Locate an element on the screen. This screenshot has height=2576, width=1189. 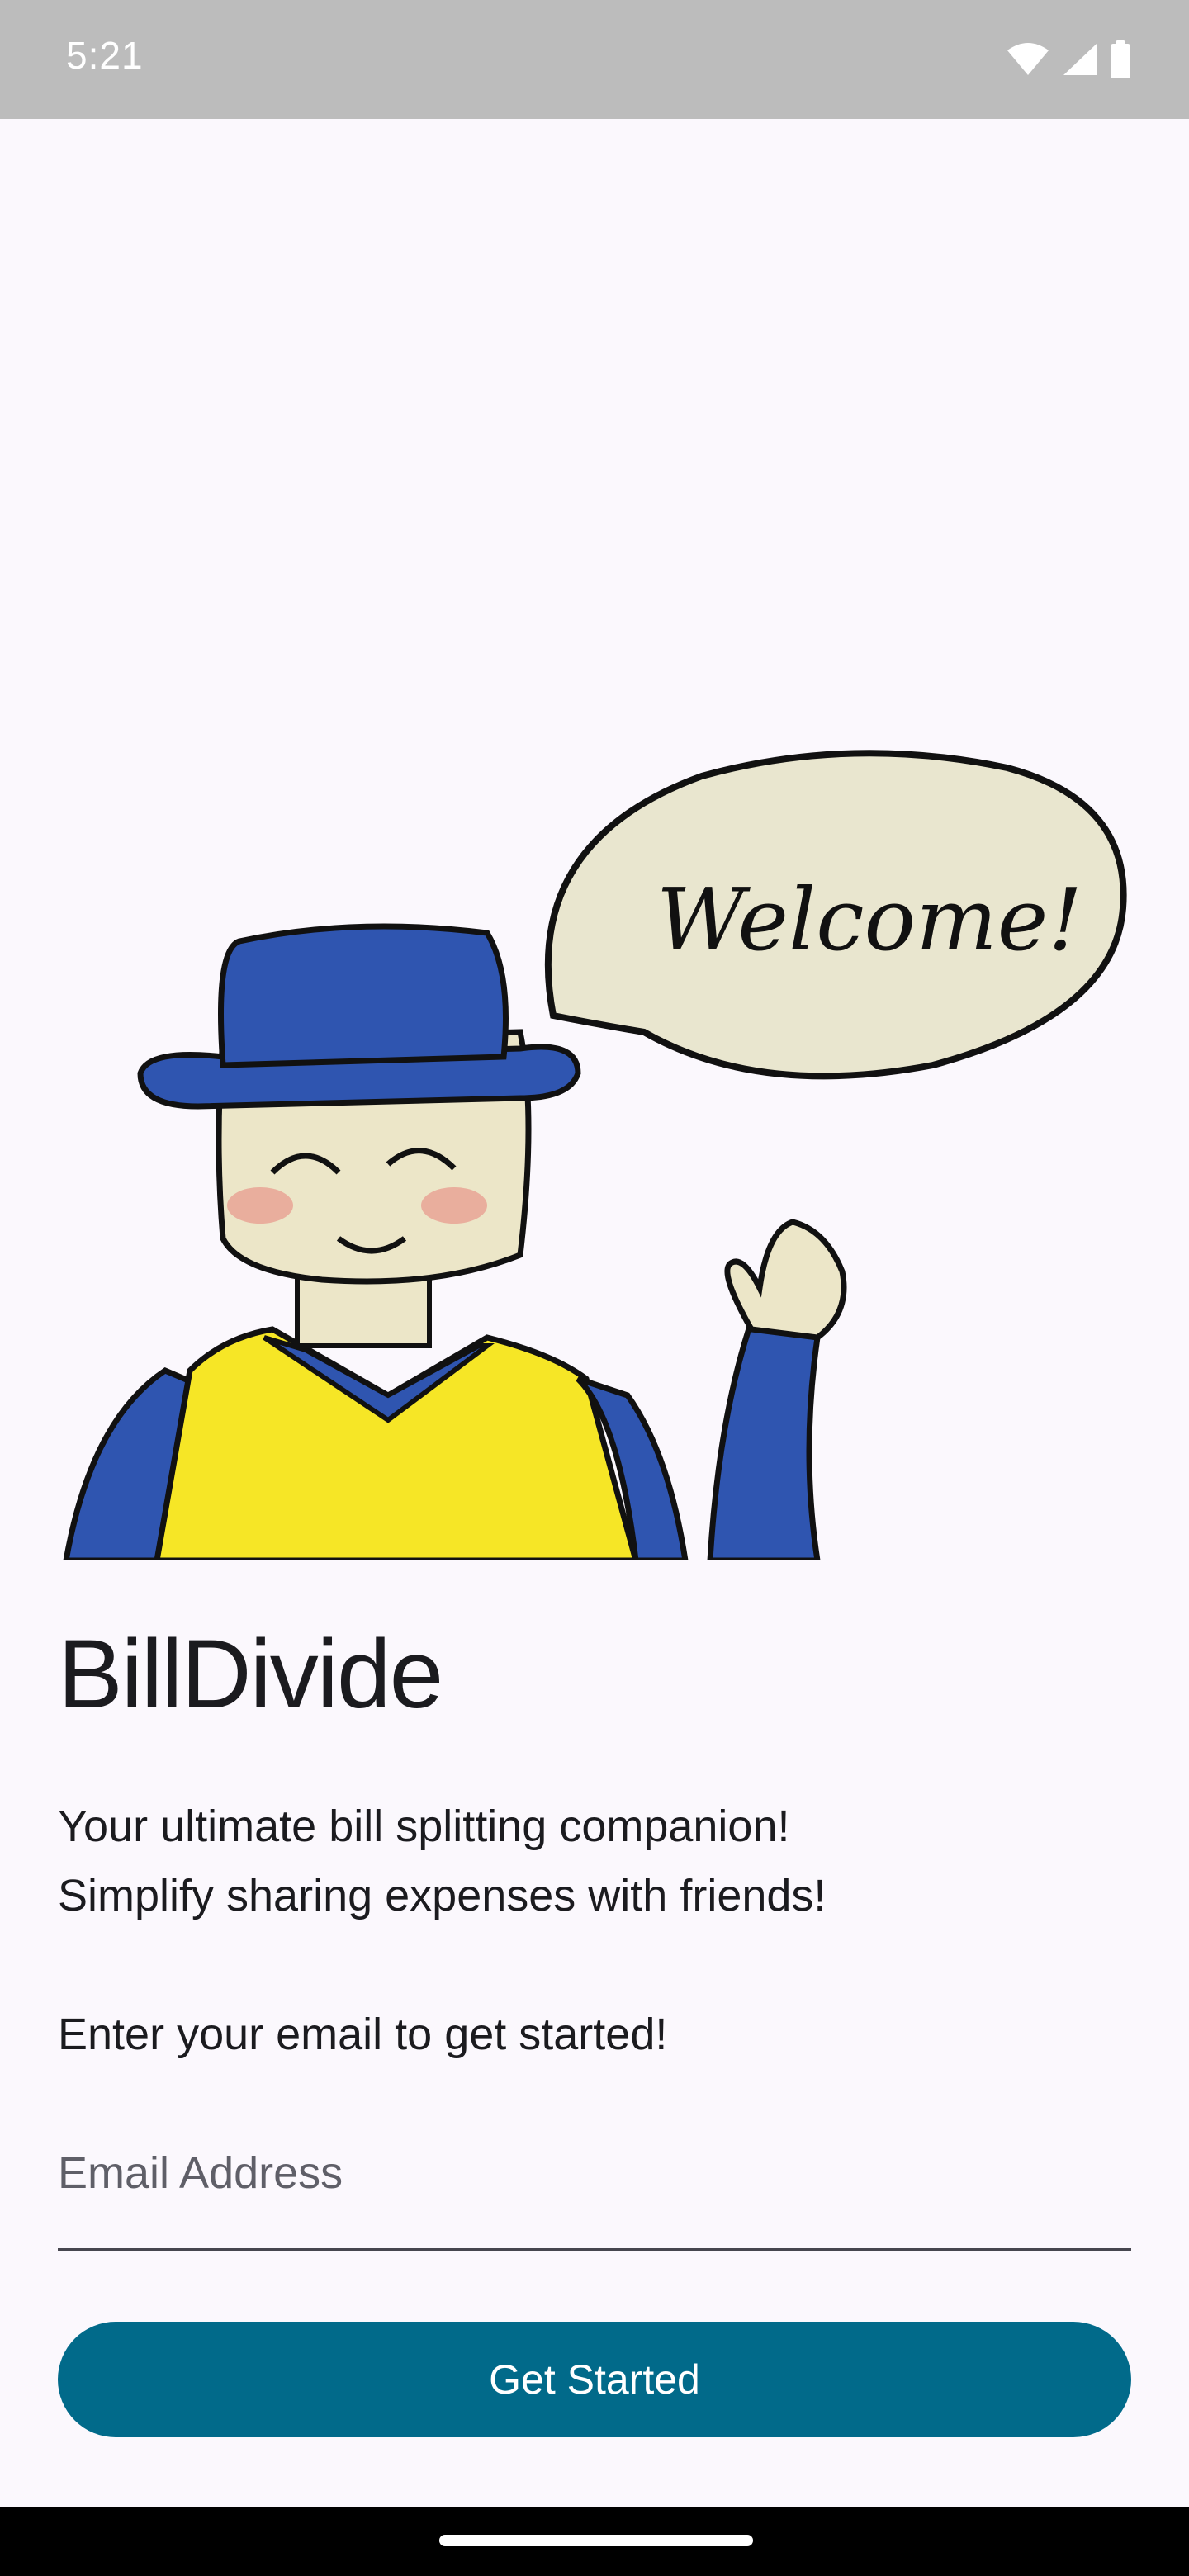
email-input is located at coordinates (594, 2181).